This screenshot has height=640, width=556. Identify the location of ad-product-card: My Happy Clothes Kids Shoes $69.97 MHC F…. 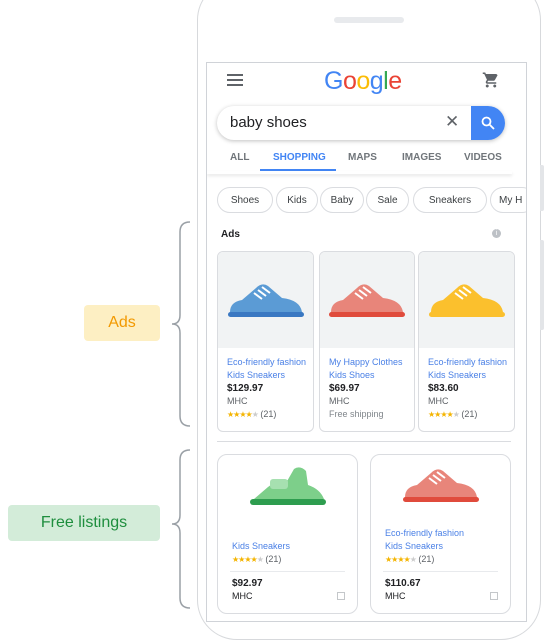
(367, 341).